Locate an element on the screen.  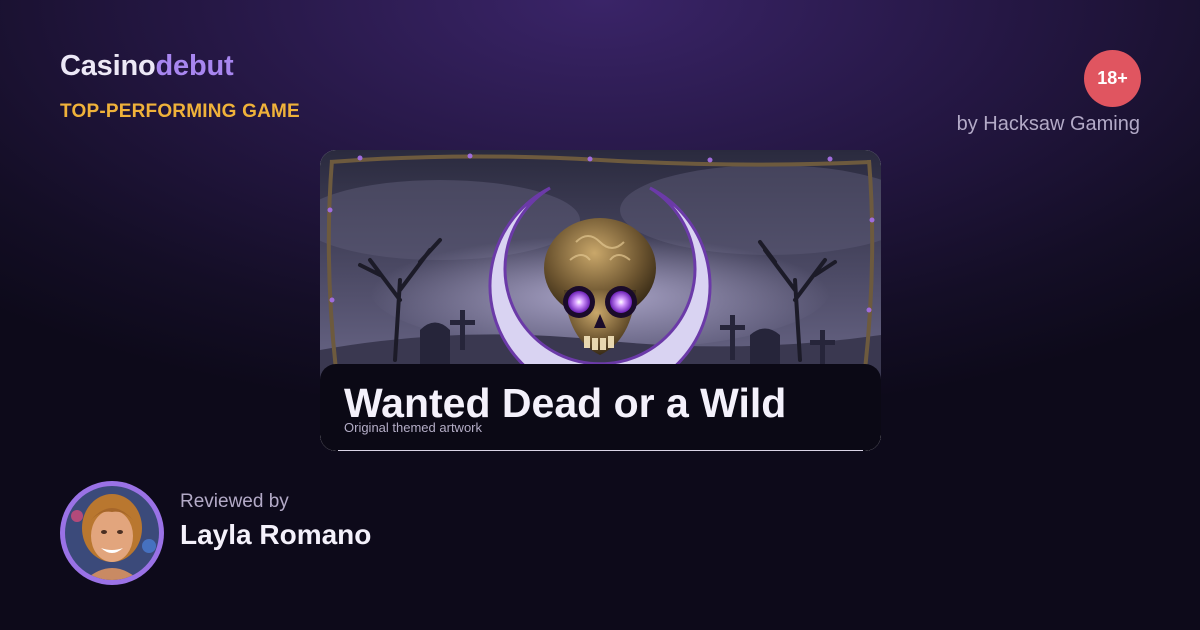
brand-name-part2: debut is located at coordinates (194, 66).